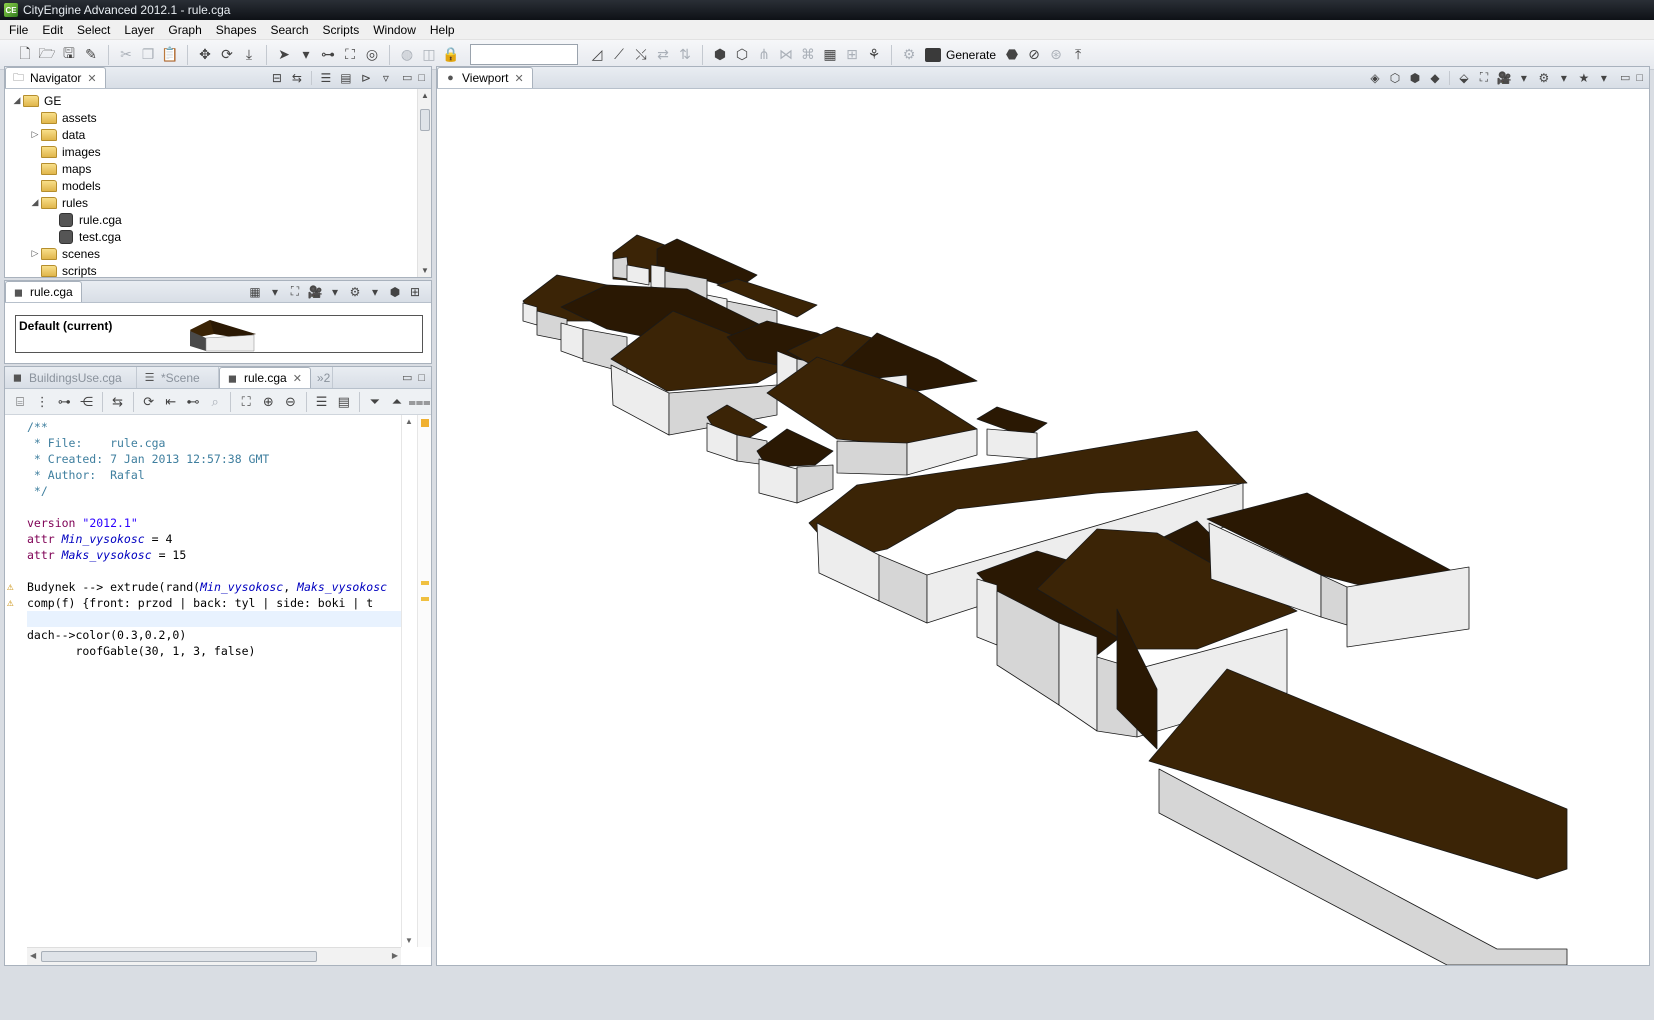 The height and width of the screenshot is (1020, 1654). Describe the element at coordinates (425, 120) in the screenshot. I see `scroll-thumb` at that location.